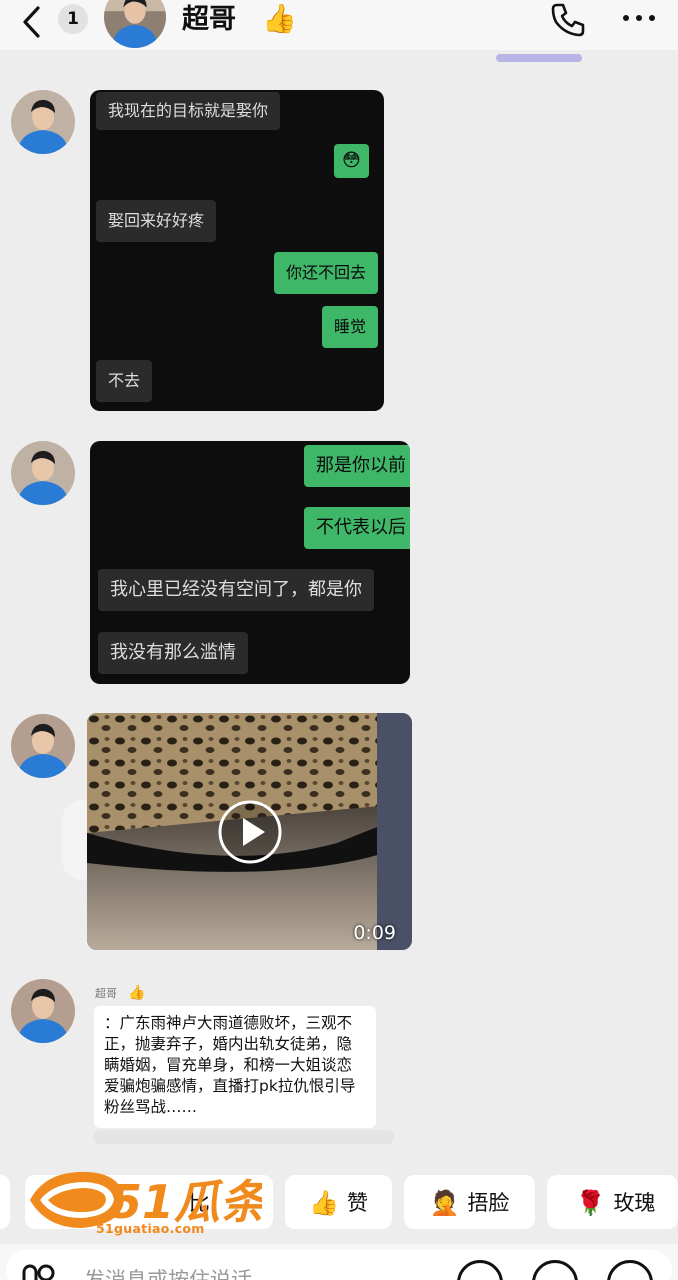 The height and width of the screenshot is (1280, 678). I want to click on play-icon, so click(250, 832).